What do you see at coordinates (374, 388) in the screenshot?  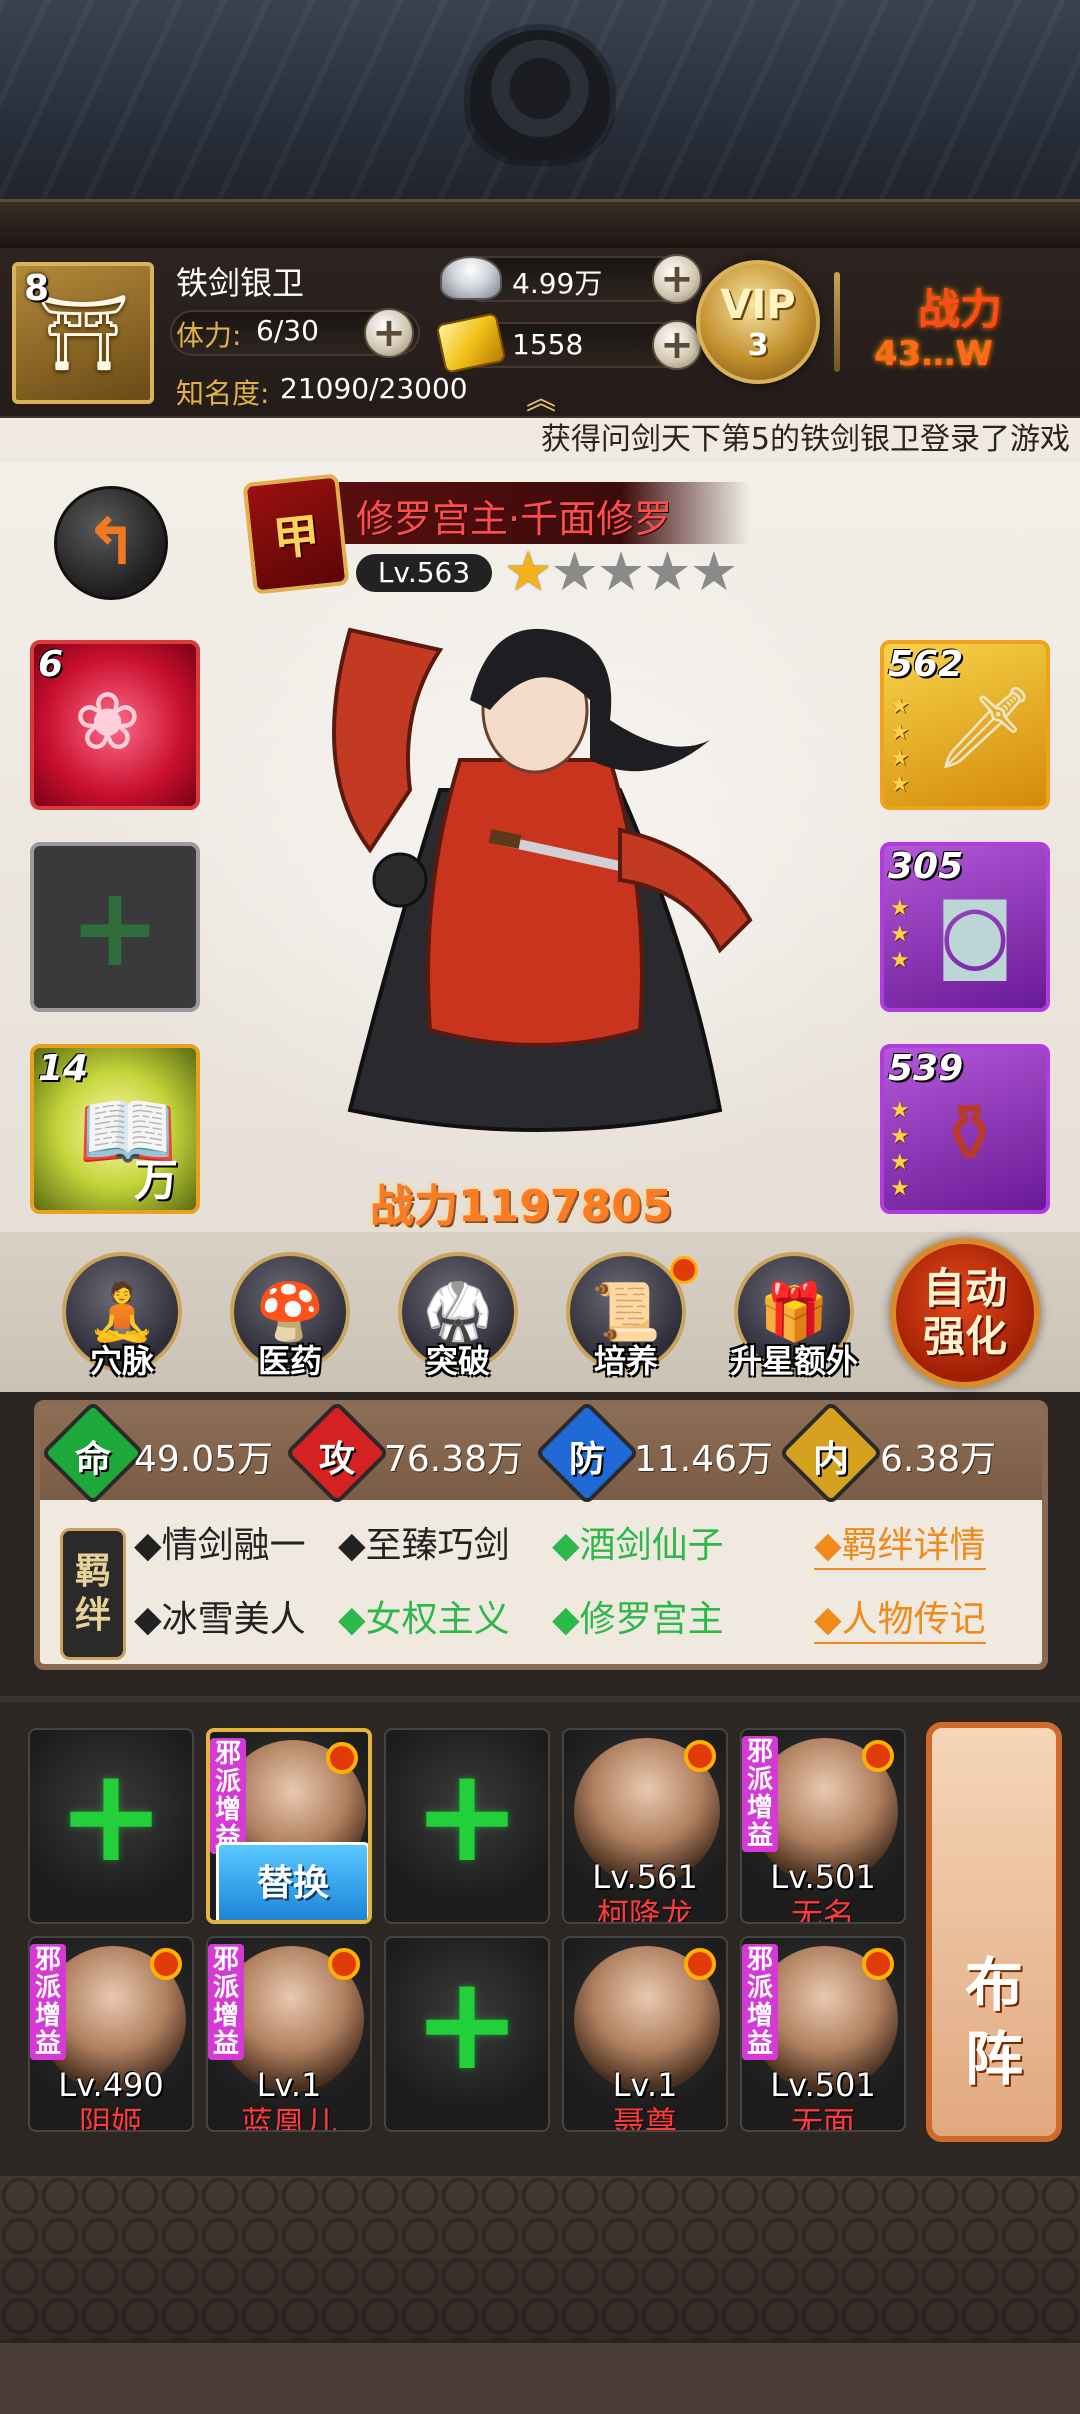 I see `fame-value: 21090/23000` at bounding box center [374, 388].